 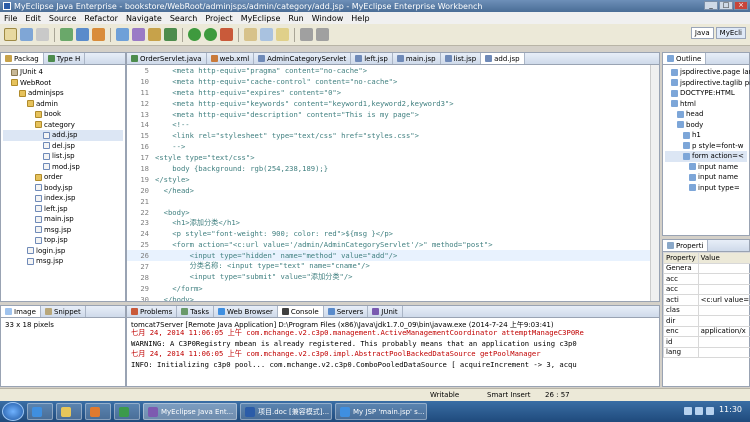 What do you see at coordinates (393, 168) in the screenshot?
I see `code-line: 18 body {background: rgb(254,238,189);}` at bounding box center [393, 168].